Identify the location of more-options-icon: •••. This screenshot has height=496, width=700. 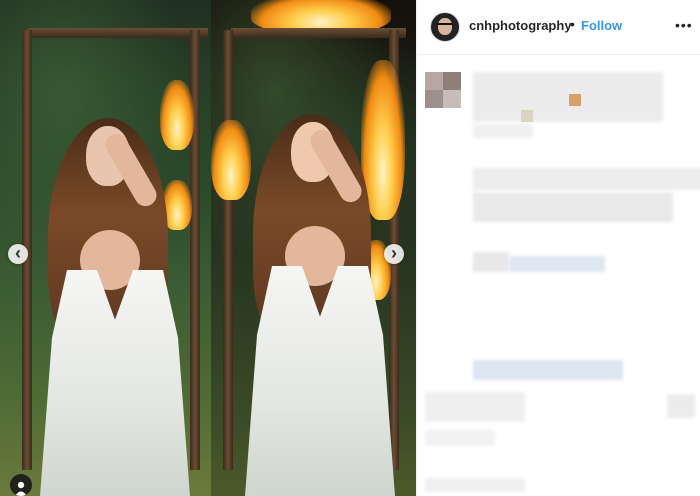
(684, 25).